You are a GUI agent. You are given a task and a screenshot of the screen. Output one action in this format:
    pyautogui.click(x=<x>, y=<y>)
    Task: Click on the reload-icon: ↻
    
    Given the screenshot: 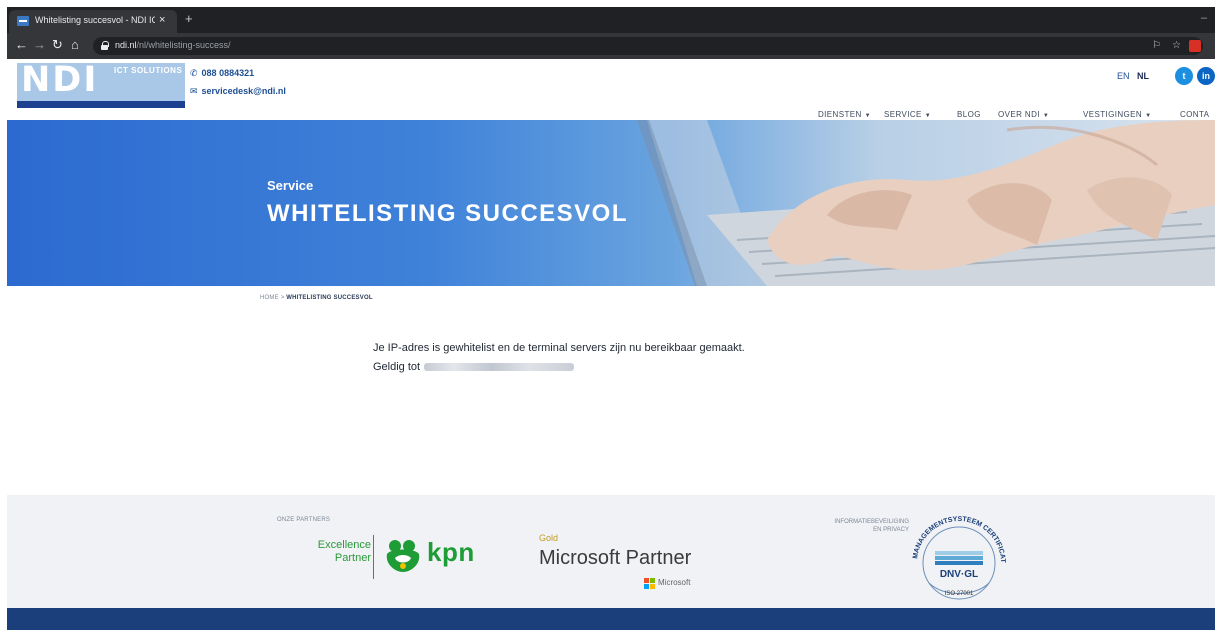 What is the action you would take?
    pyautogui.click(x=57, y=45)
    